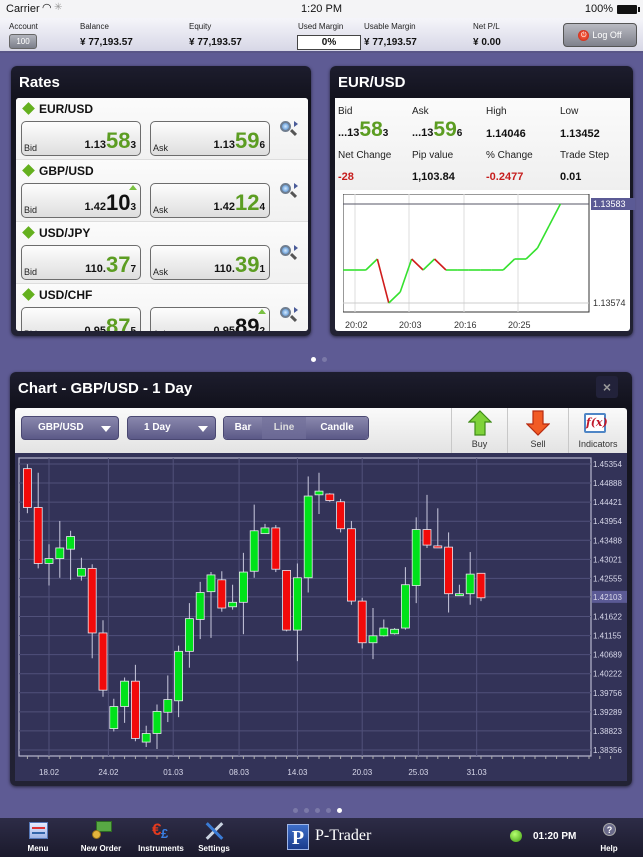  I want to click on bid-price: 1.42103, so click(110, 202).